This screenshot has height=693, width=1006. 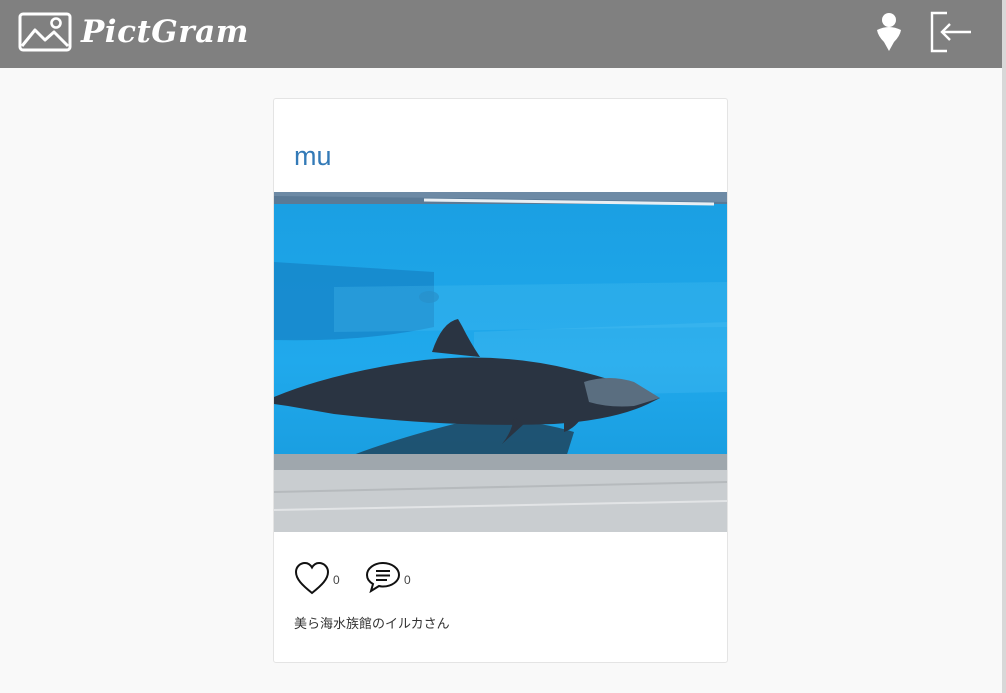 I want to click on comment-count: 0, so click(x=407, y=580).